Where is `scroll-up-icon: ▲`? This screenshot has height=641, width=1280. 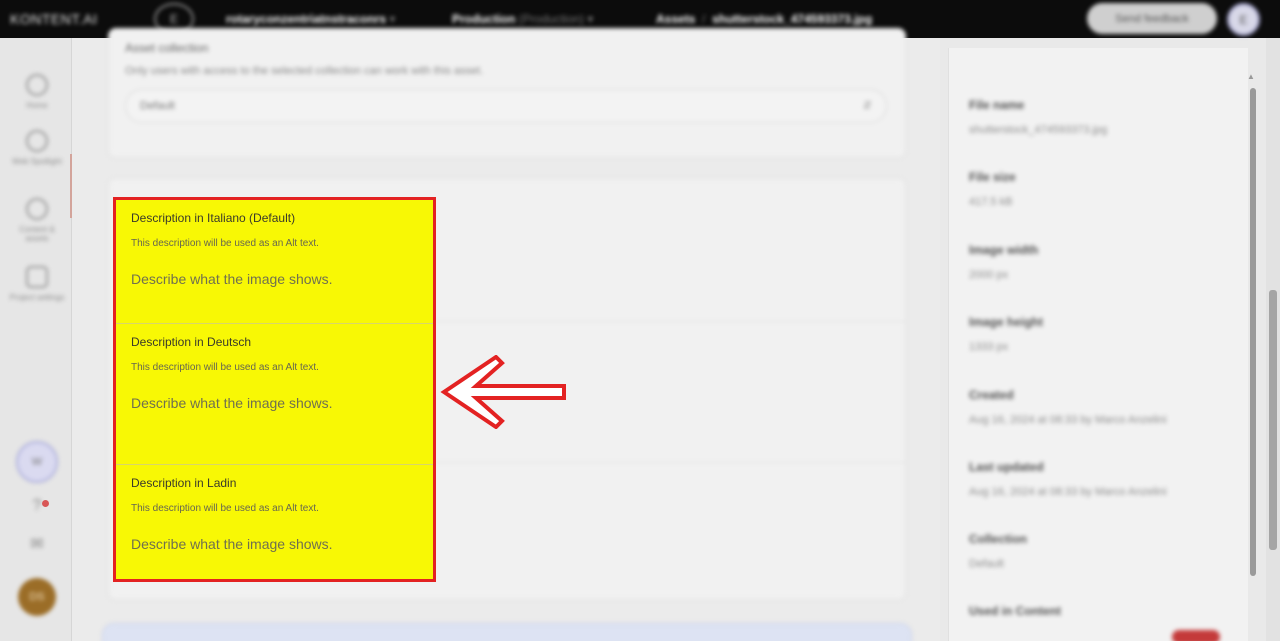 scroll-up-icon: ▲ is located at coordinates (1251, 76).